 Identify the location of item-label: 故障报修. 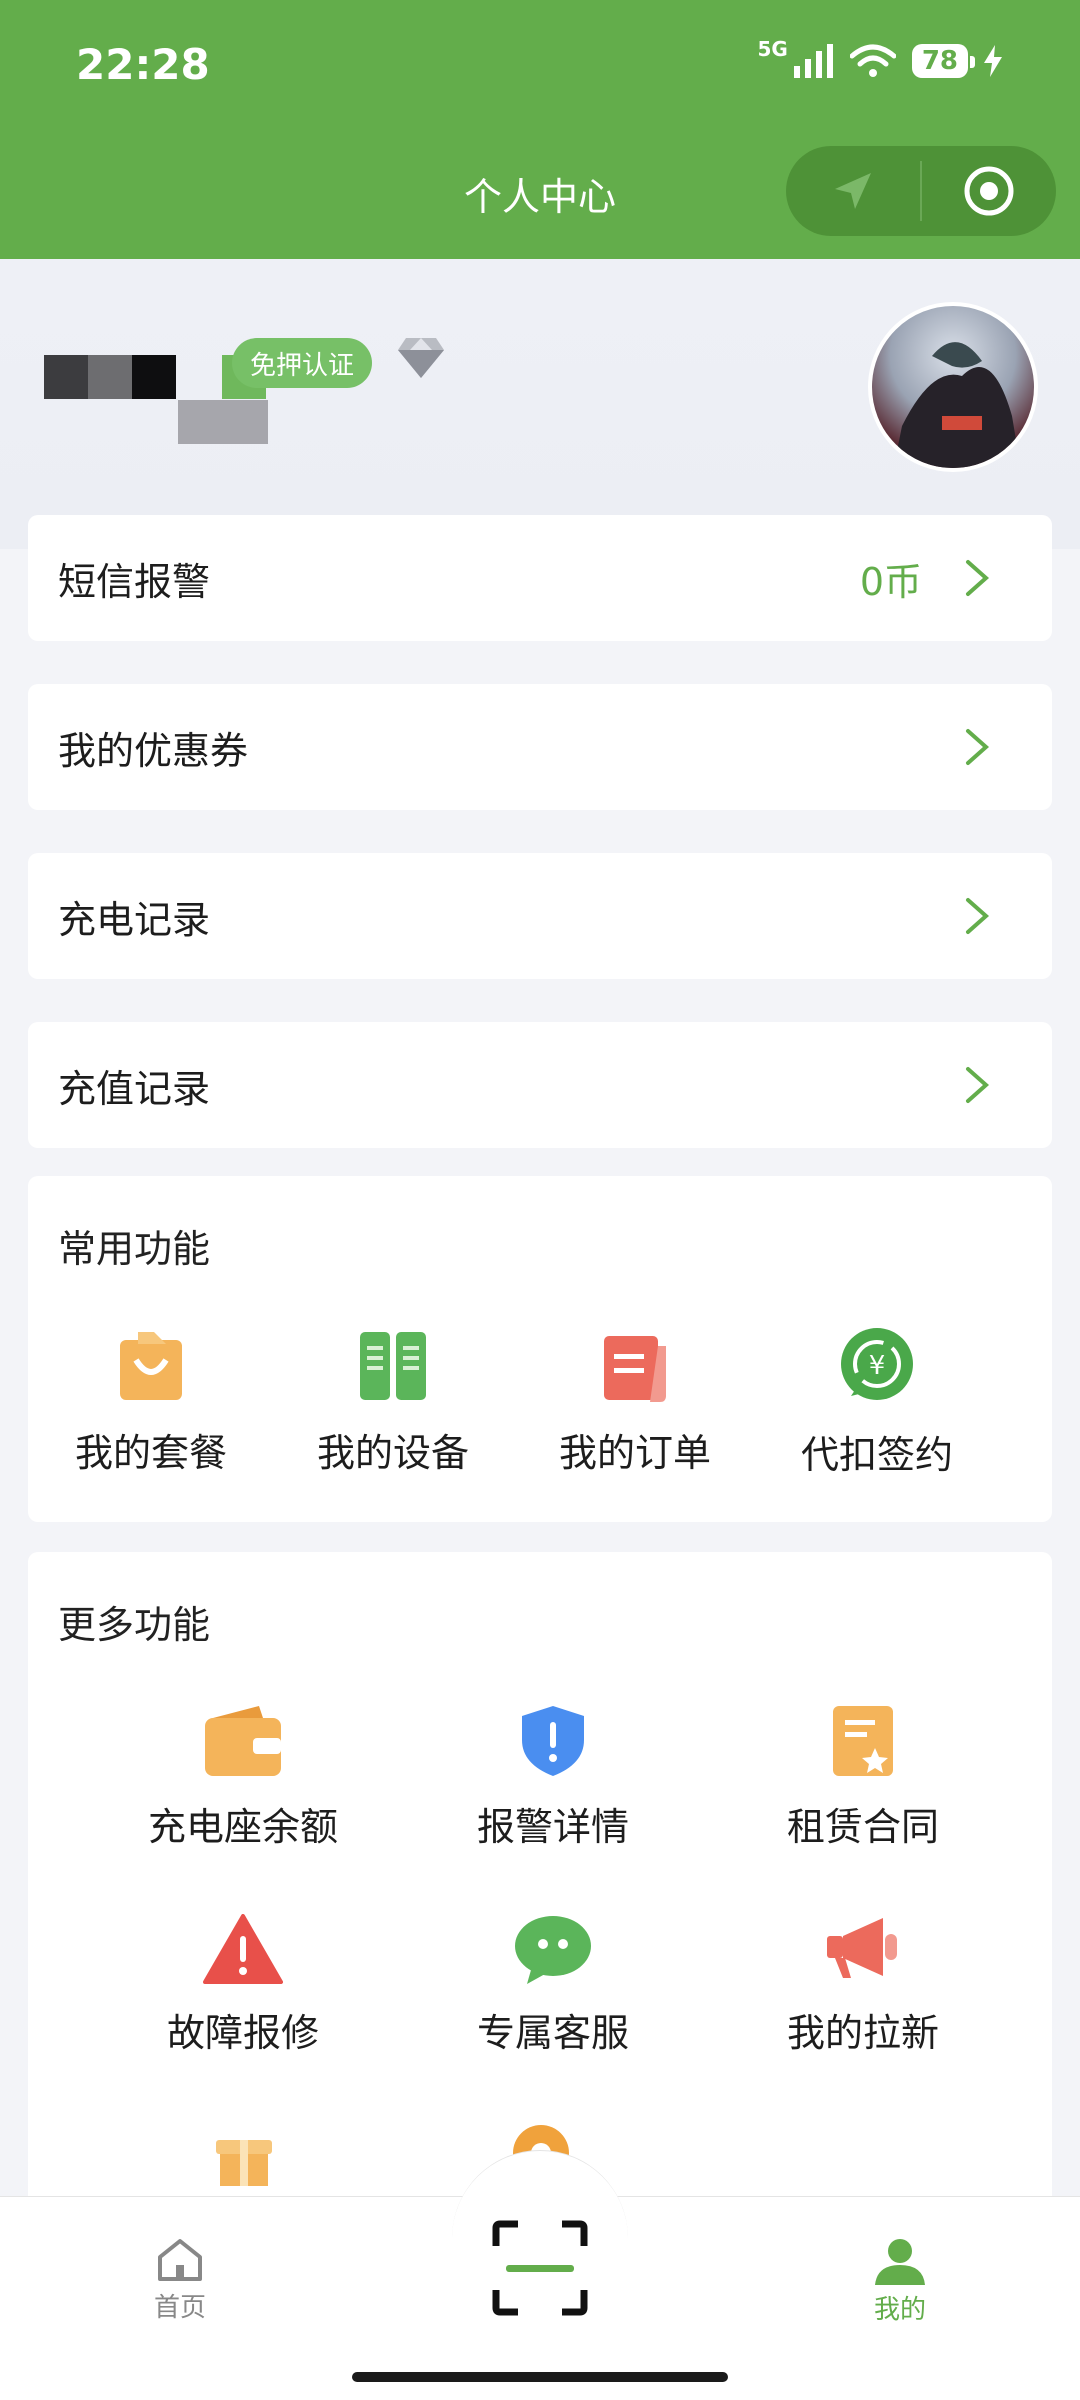
(242, 2033).